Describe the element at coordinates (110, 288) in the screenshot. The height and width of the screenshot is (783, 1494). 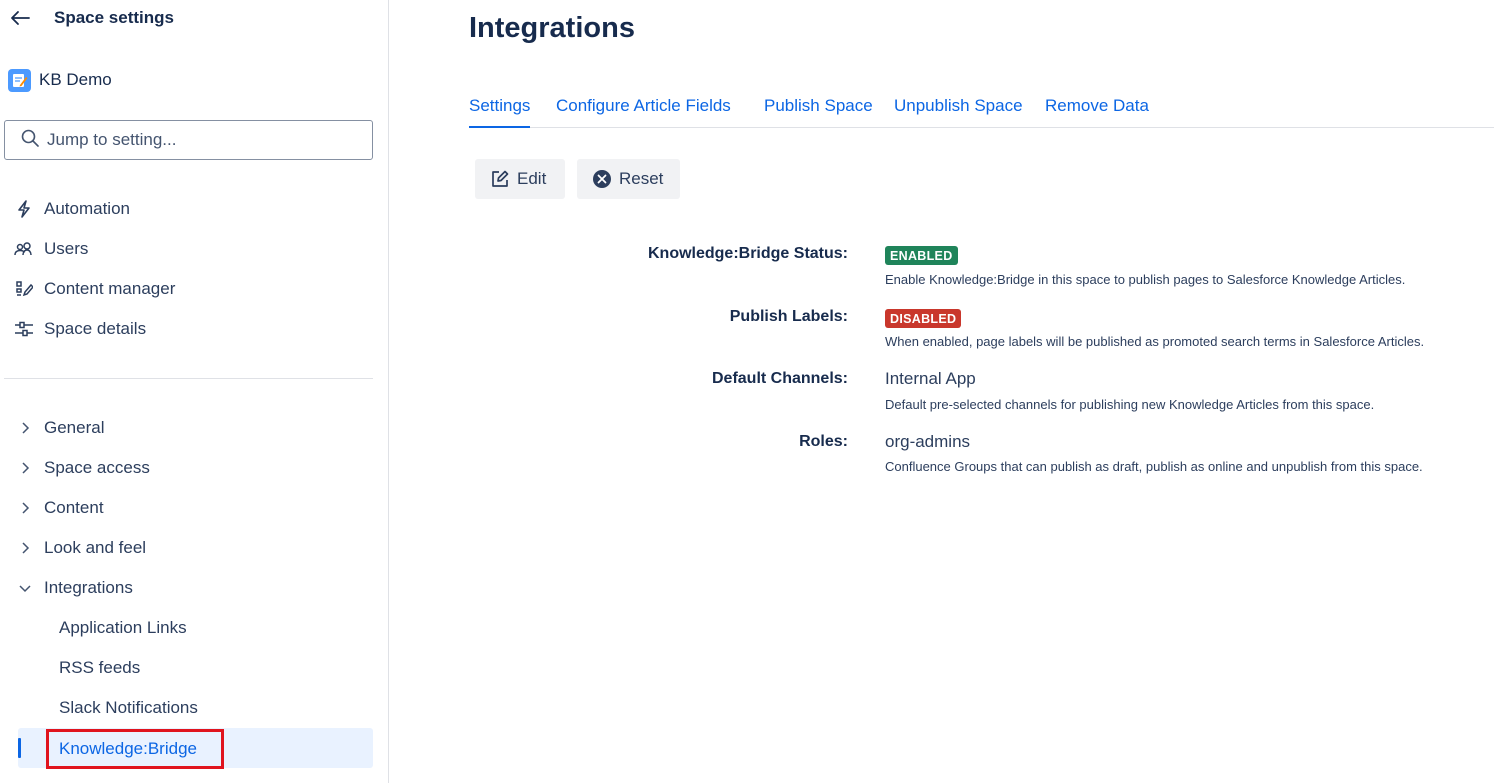
I see `sidebar-item-label: Content manager` at that location.